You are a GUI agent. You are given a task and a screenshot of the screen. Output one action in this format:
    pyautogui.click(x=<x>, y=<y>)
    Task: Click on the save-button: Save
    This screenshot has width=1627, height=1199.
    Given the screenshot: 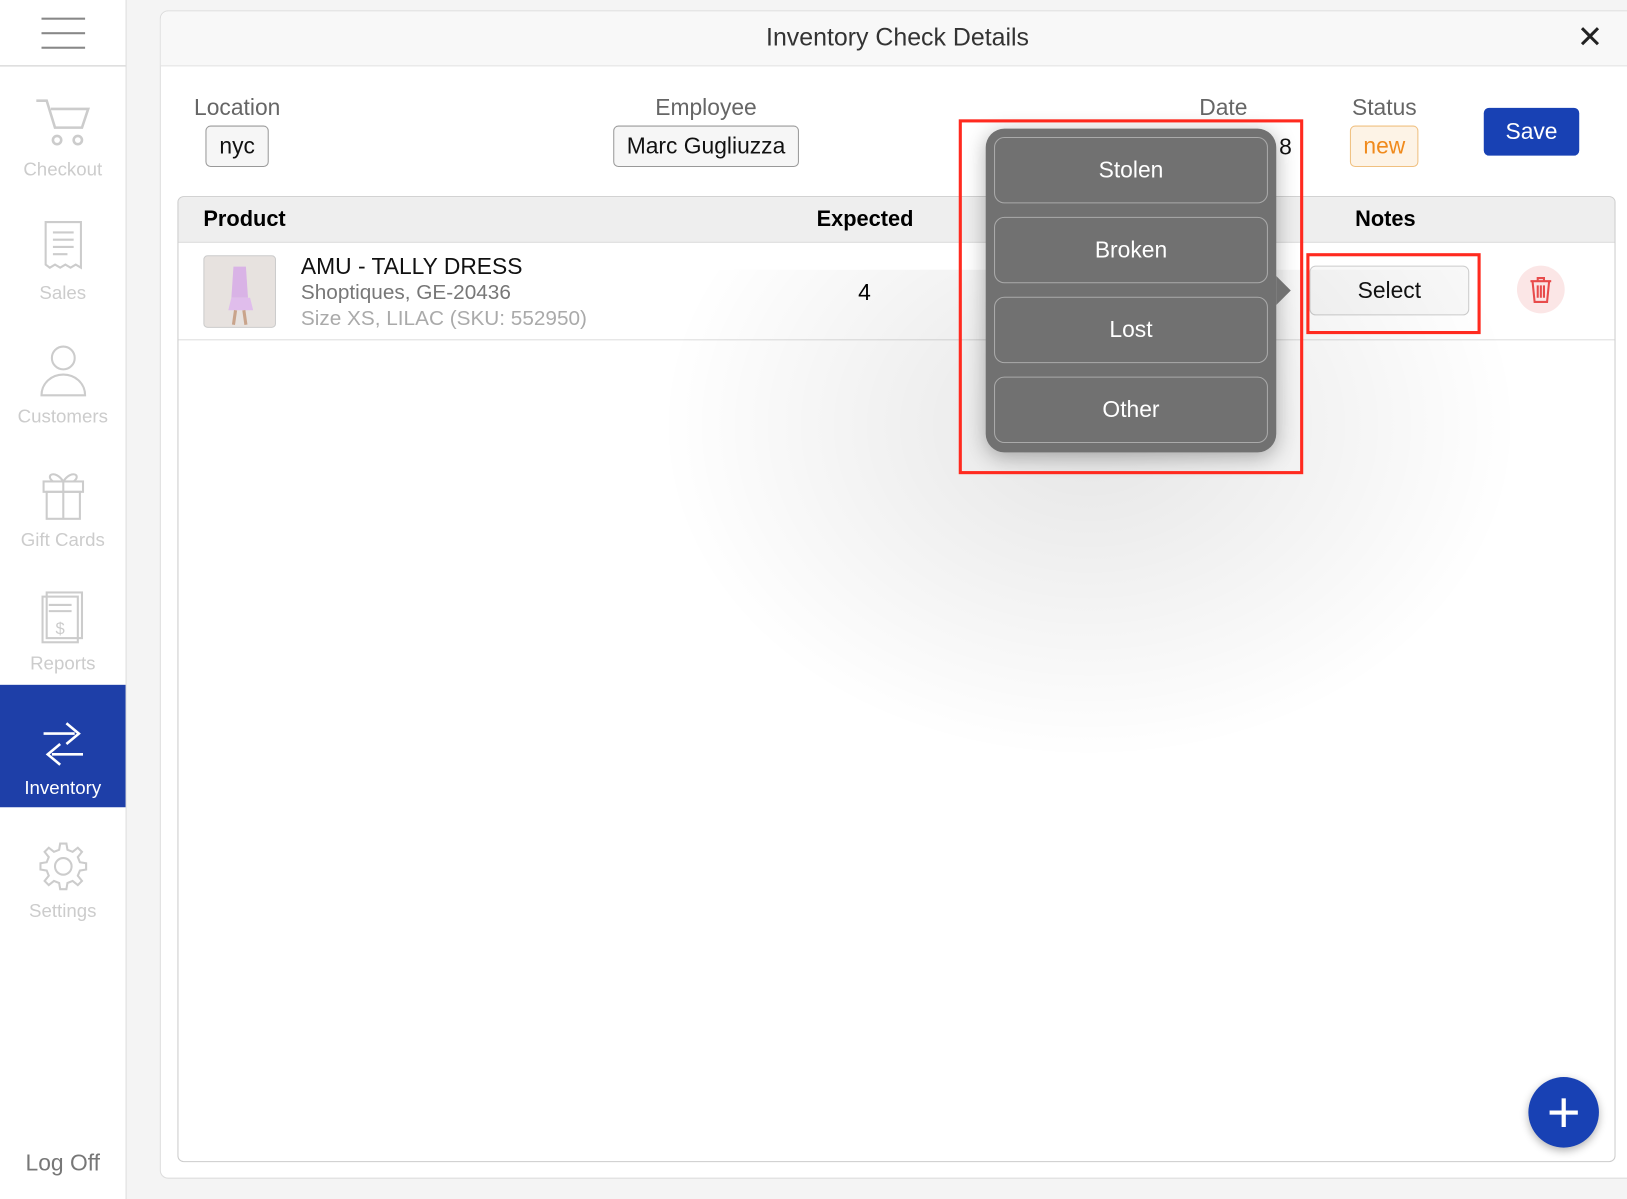 What is the action you would take?
    pyautogui.click(x=1531, y=131)
    